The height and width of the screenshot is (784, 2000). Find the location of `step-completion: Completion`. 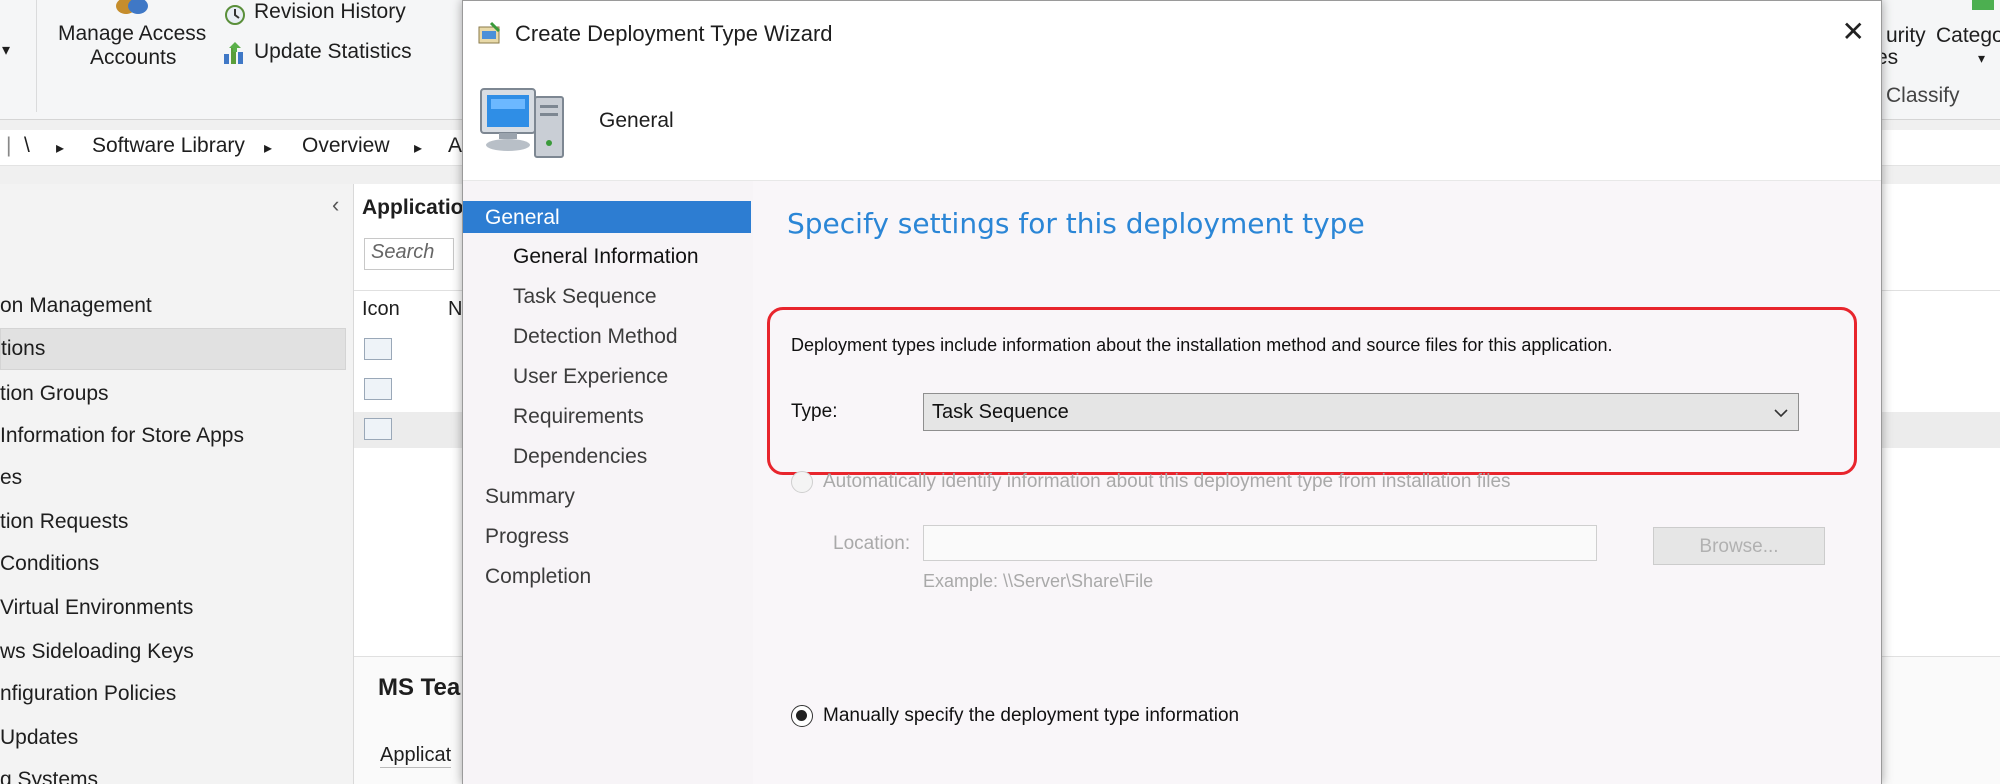

step-completion: Completion is located at coordinates (538, 576).